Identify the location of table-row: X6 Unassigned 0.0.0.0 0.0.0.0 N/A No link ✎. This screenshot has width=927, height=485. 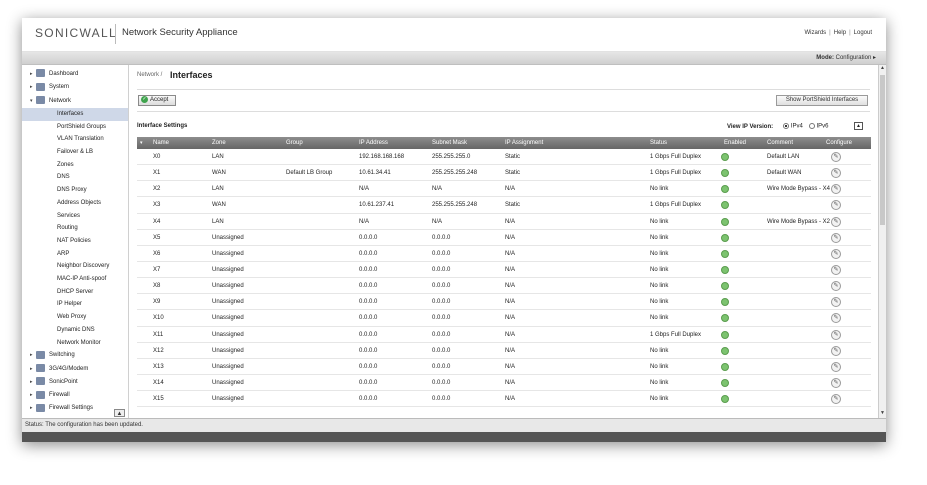
(504, 254).